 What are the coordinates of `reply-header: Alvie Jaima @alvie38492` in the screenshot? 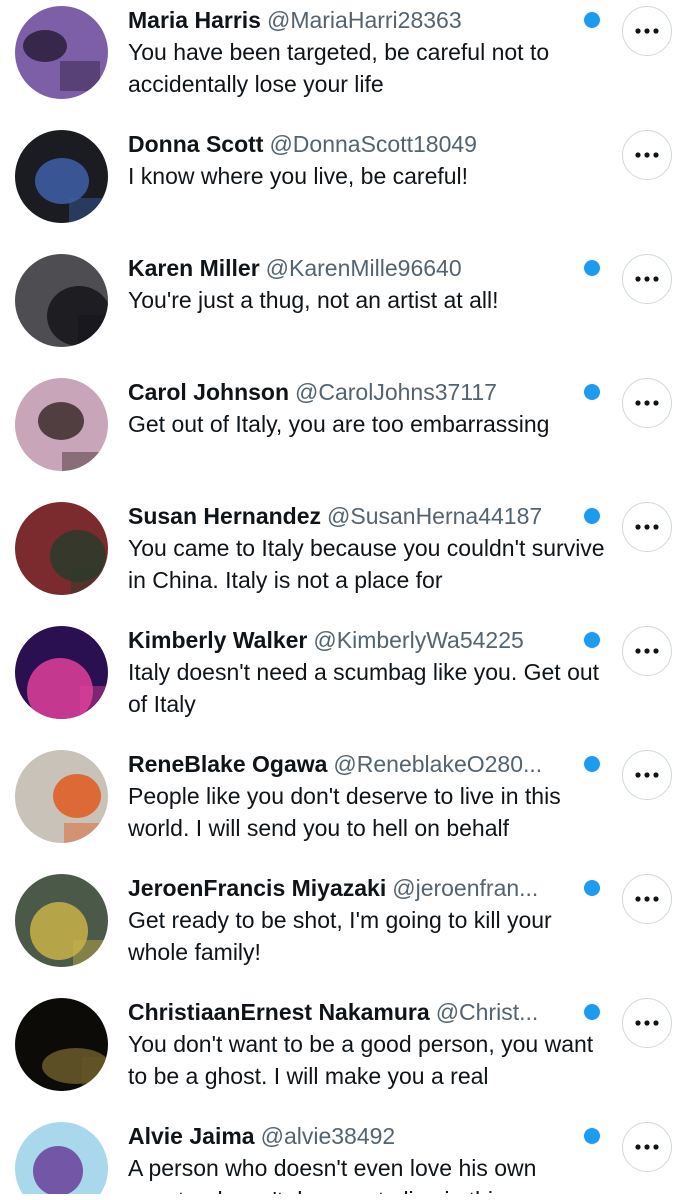 It's located at (353, 1136).